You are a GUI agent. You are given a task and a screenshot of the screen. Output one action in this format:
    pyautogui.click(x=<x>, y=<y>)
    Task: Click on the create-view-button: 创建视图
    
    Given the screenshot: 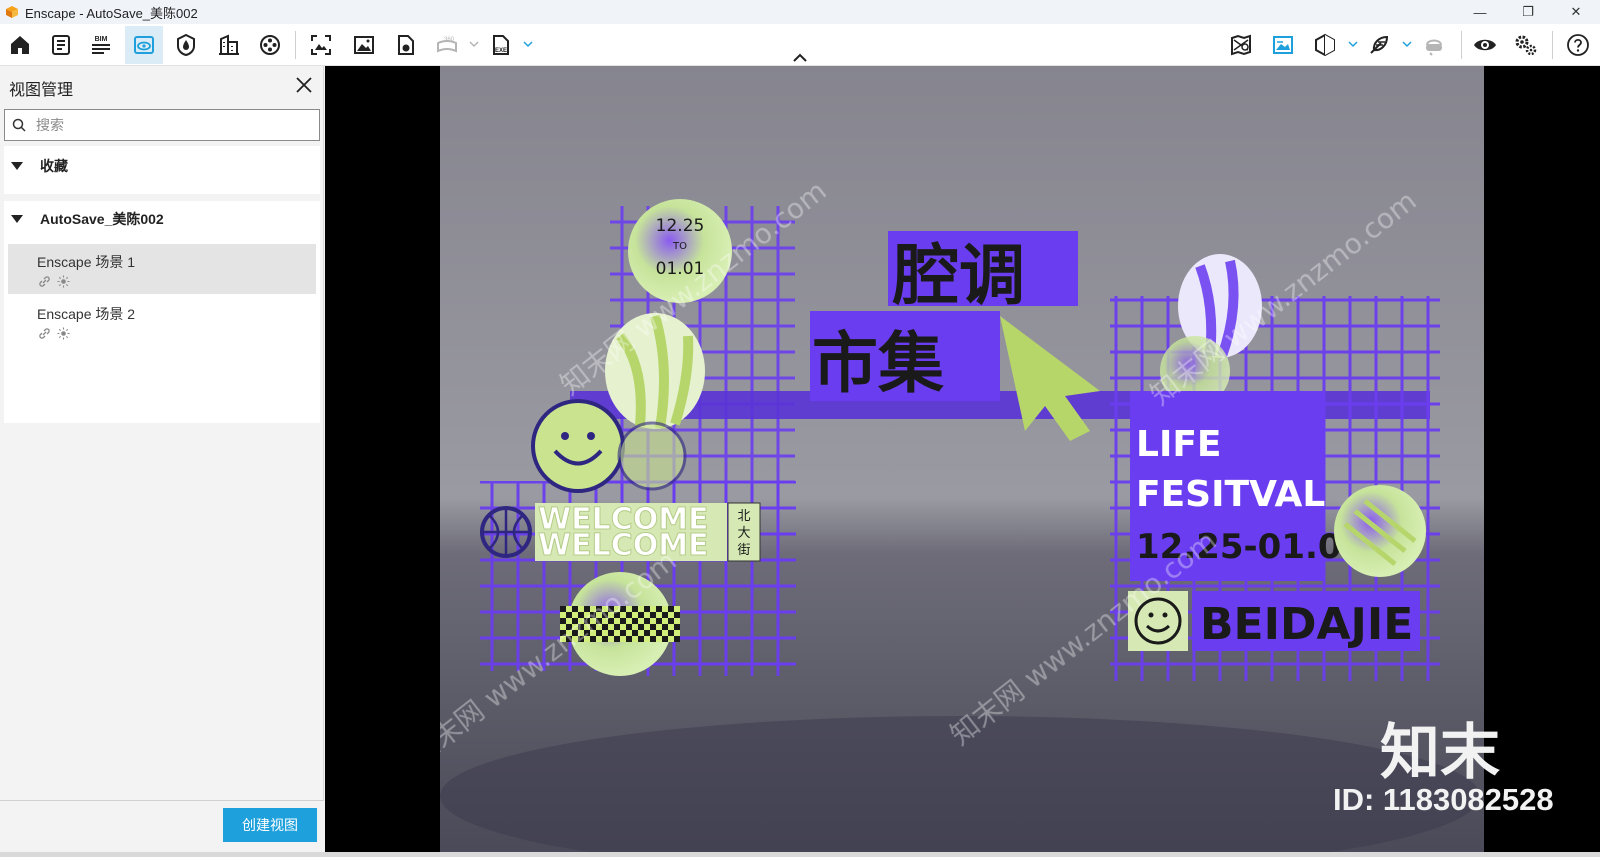 What is the action you would take?
    pyautogui.click(x=270, y=825)
    